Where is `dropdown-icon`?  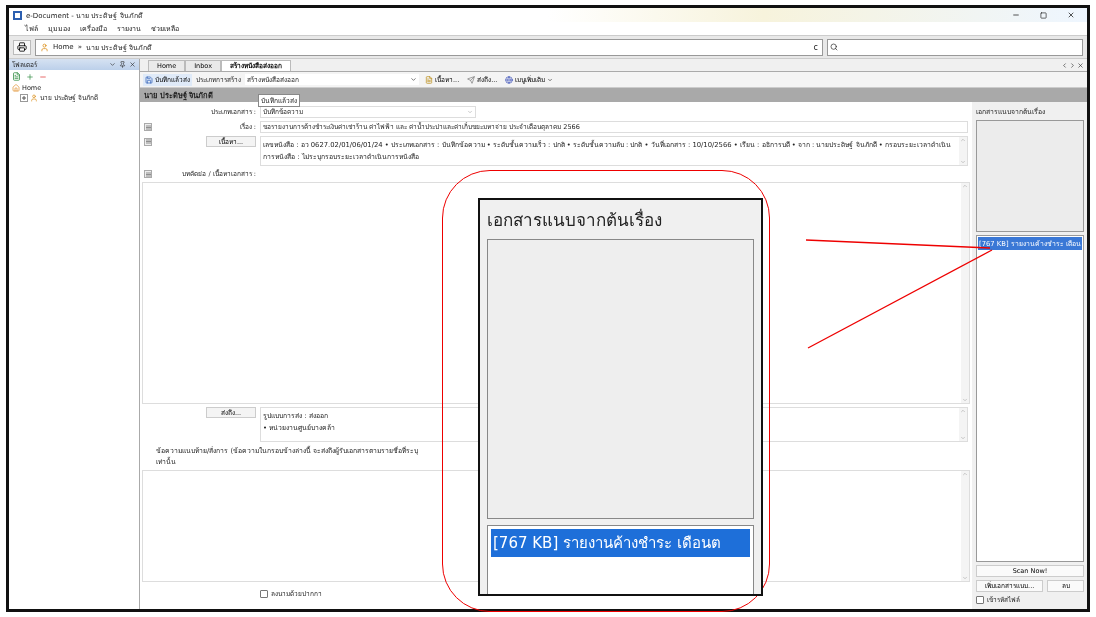
dropdown-icon is located at coordinates (112, 64).